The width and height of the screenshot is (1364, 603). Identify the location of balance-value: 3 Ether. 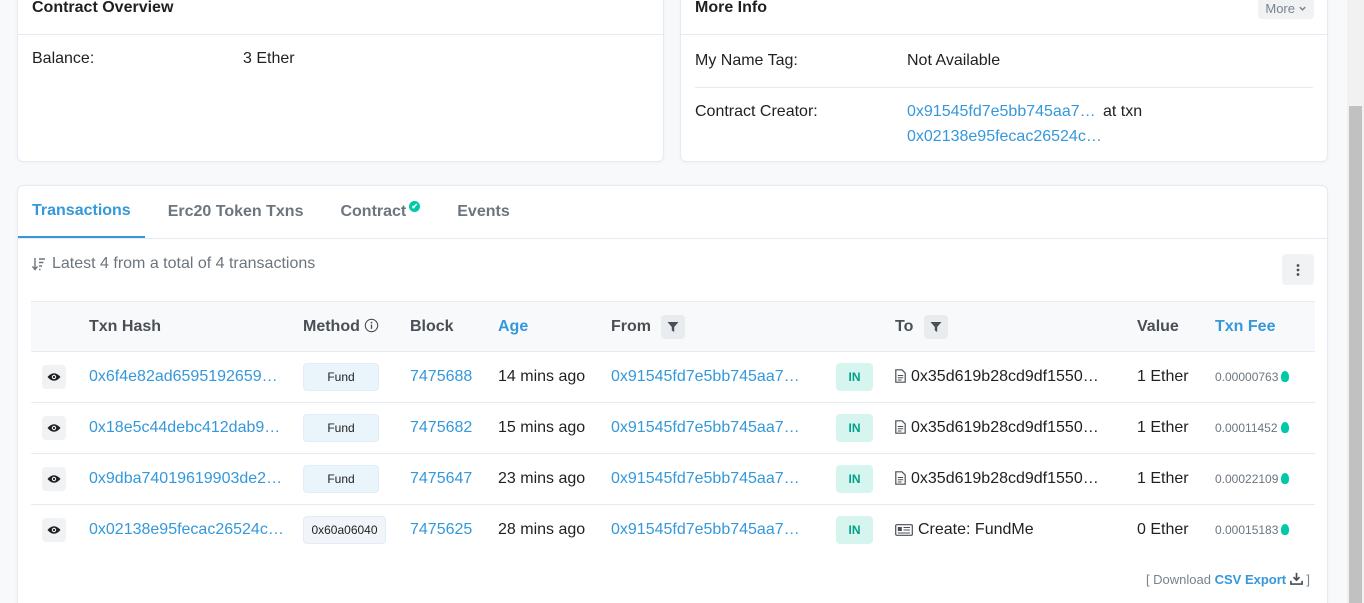
(269, 58).